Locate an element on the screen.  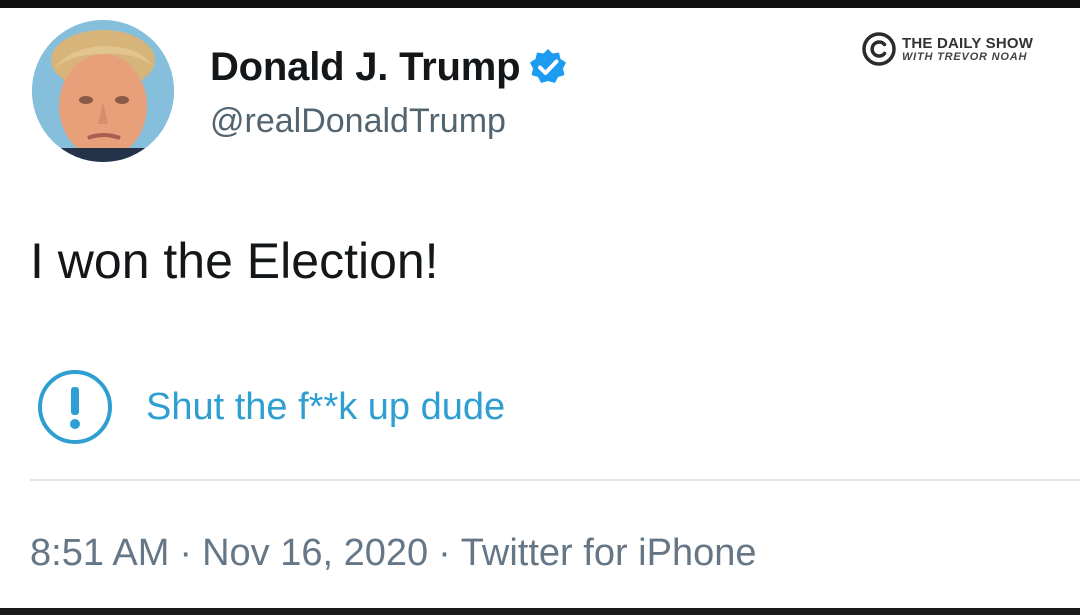
bottom-edge is located at coordinates (540, 611).